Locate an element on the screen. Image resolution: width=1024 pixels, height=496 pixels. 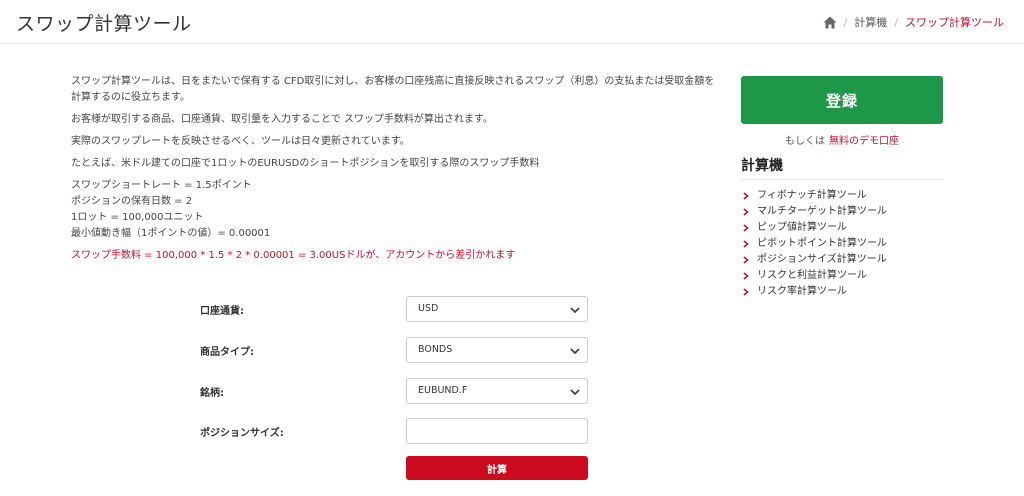
calculator-link-risk-reward: リスクと利益計算ツール is located at coordinates (842, 276).